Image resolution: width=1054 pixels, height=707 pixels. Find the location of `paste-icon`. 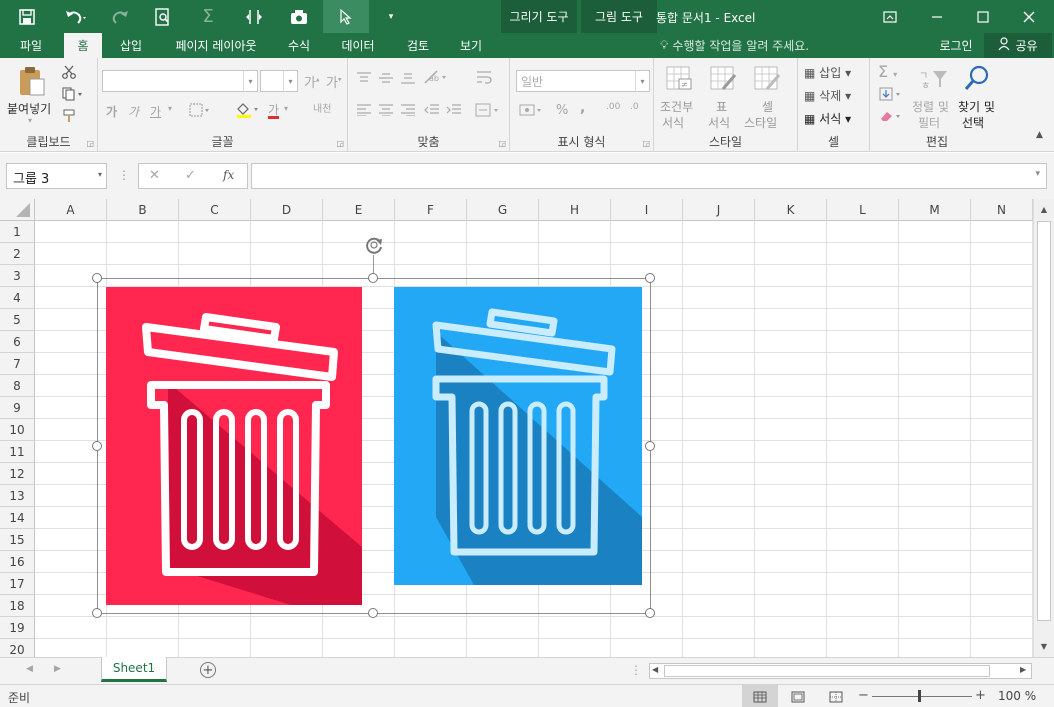

paste-icon is located at coordinates (32, 81).